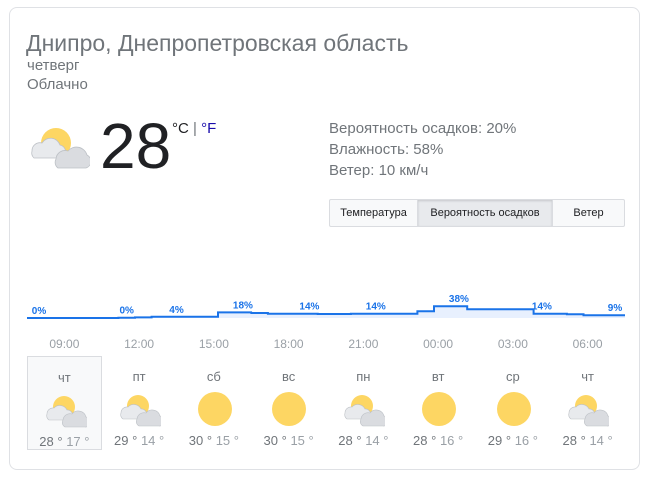  What do you see at coordinates (243, 305) in the screenshot?
I see `chart-value-label: 18%` at bounding box center [243, 305].